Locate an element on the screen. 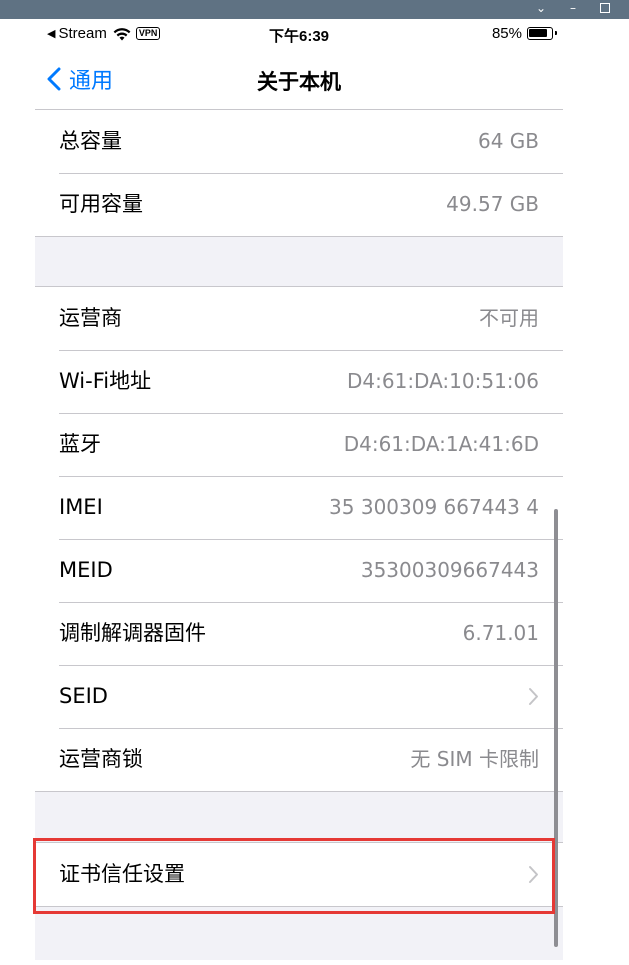 The height and width of the screenshot is (965, 629). minimize-icon: – is located at coordinates (573, 9).